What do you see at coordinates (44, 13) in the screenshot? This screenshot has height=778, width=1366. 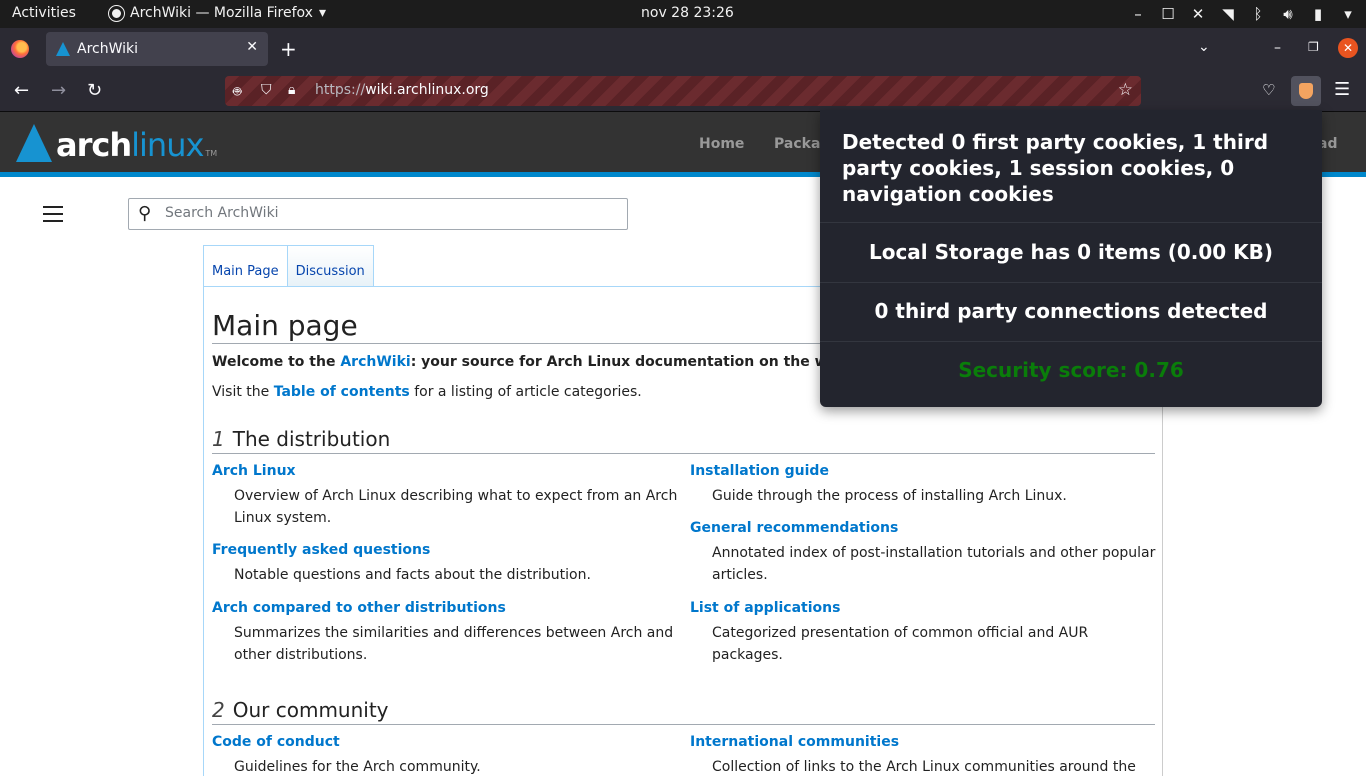 I see `activities-button: Activities` at bounding box center [44, 13].